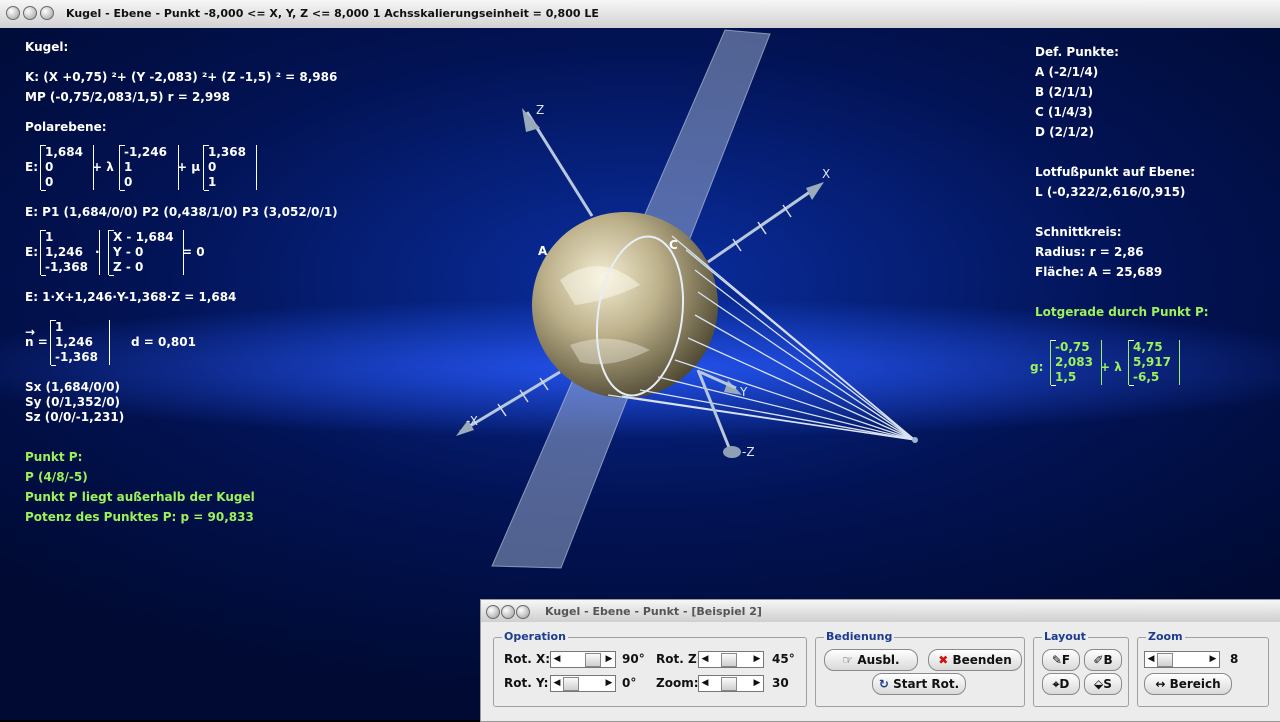 The image size is (1280, 722). I want to click on neg-x-axis-label: -X, so click(472, 421).